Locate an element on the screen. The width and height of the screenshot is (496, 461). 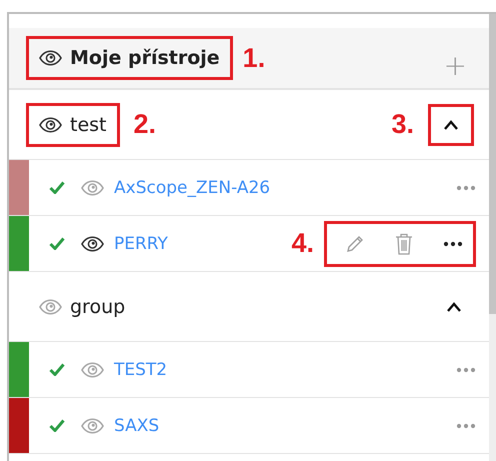
annotation-number: 1. is located at coordinates (254, 58).